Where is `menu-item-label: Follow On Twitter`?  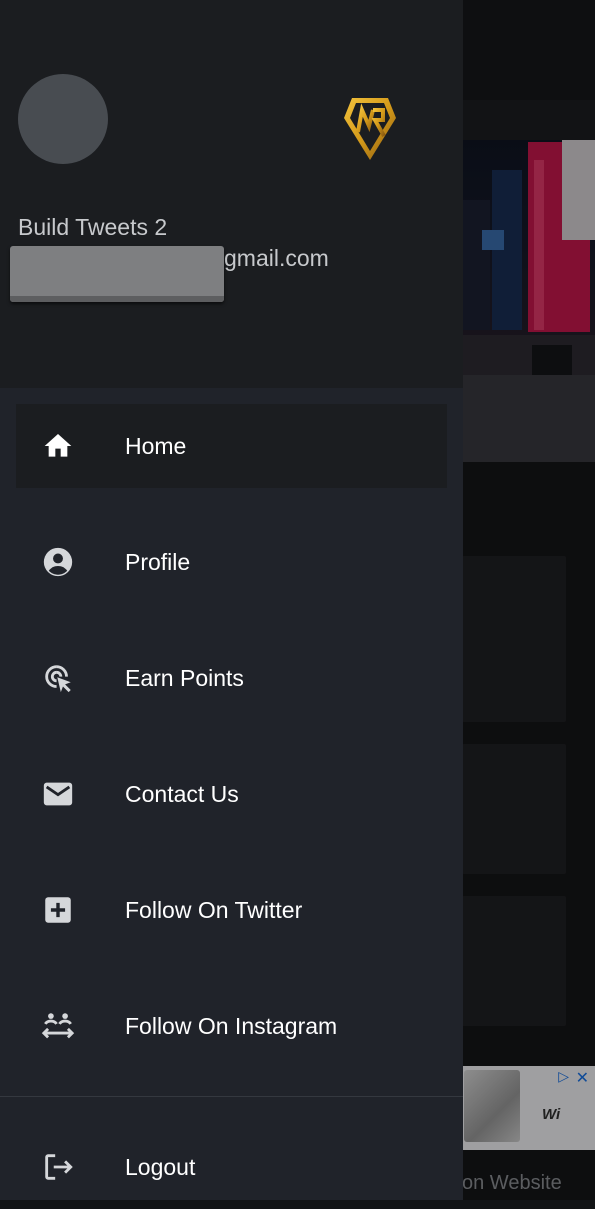 menu-item-label: Follow On Twitter is located at coordinates (214, 909).